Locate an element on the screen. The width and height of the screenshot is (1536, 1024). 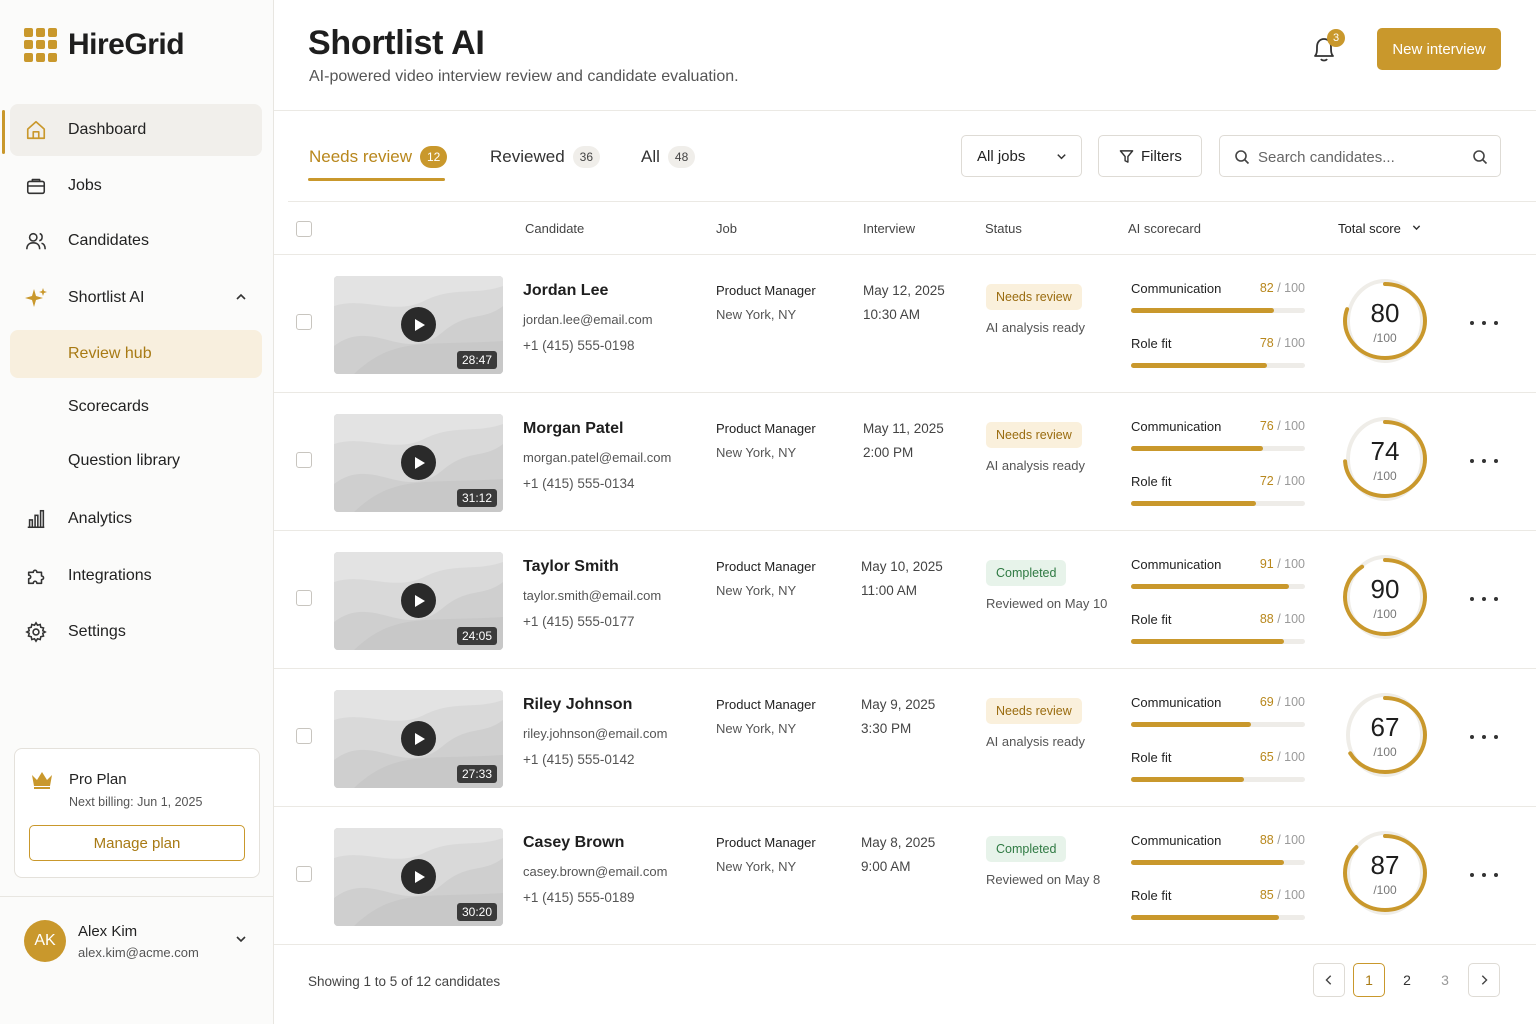
search-input is located at coordinates (1358, 157).